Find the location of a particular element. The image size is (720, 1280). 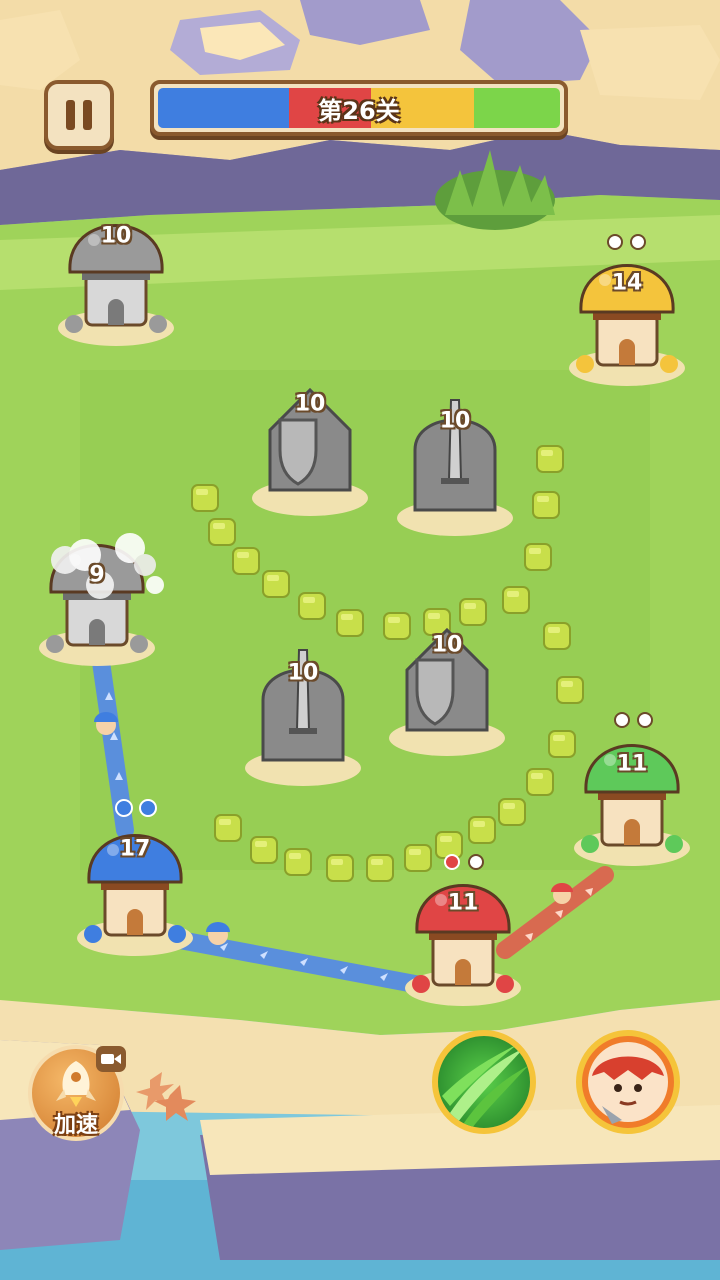

video-camera-icon is located at coordinates (111, 1059).